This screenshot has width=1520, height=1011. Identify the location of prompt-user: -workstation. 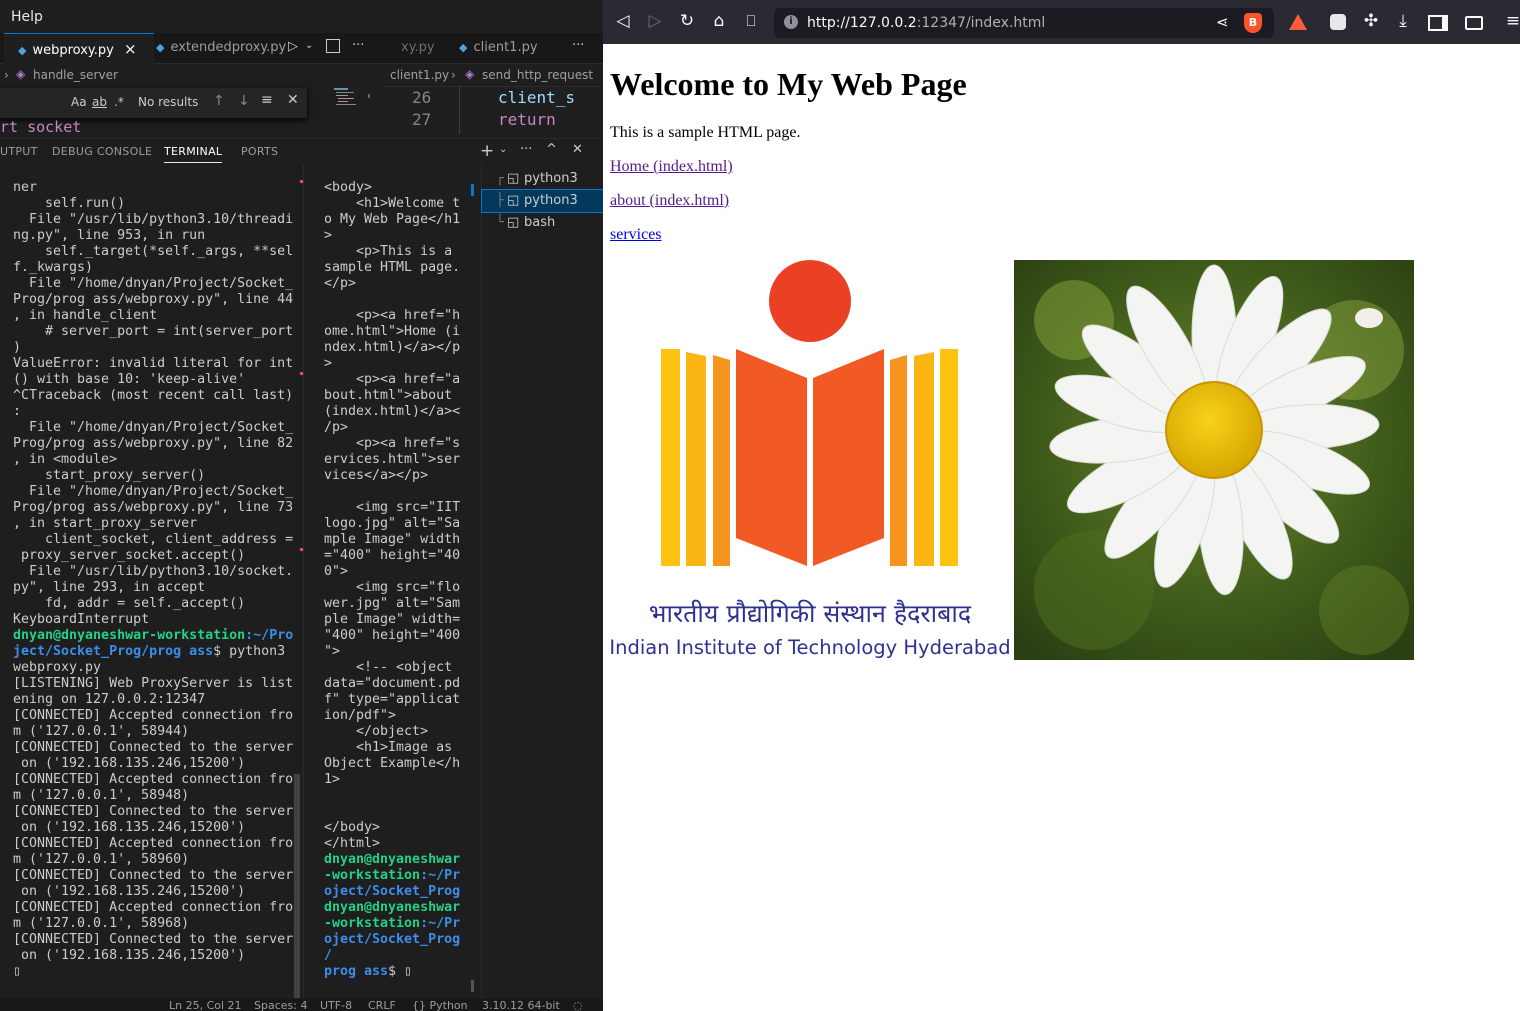
(372, 923).